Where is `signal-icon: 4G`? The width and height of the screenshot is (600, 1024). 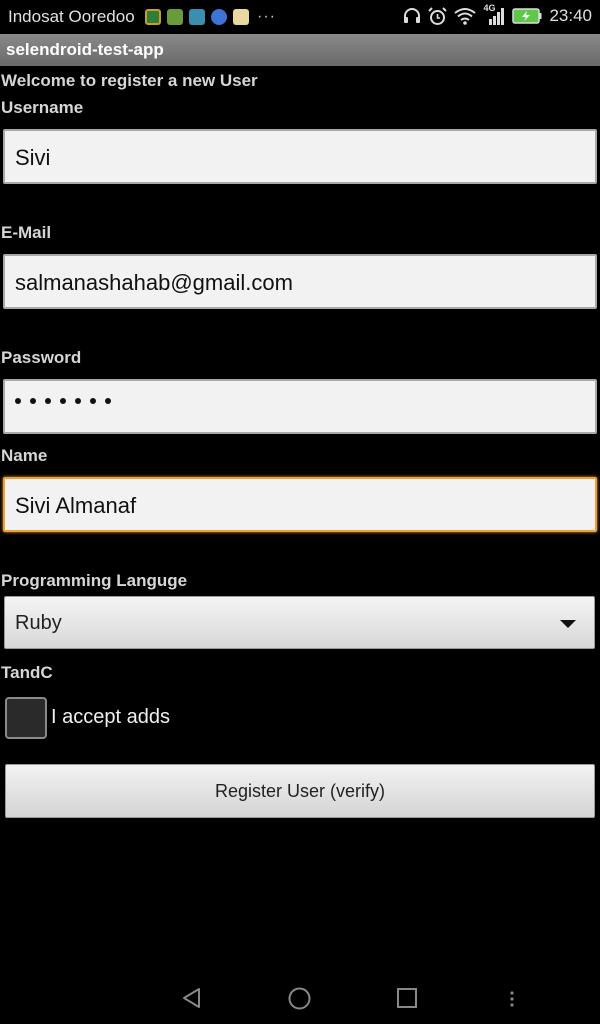
signal-icon: 4G is located at coordinates (494, 14).